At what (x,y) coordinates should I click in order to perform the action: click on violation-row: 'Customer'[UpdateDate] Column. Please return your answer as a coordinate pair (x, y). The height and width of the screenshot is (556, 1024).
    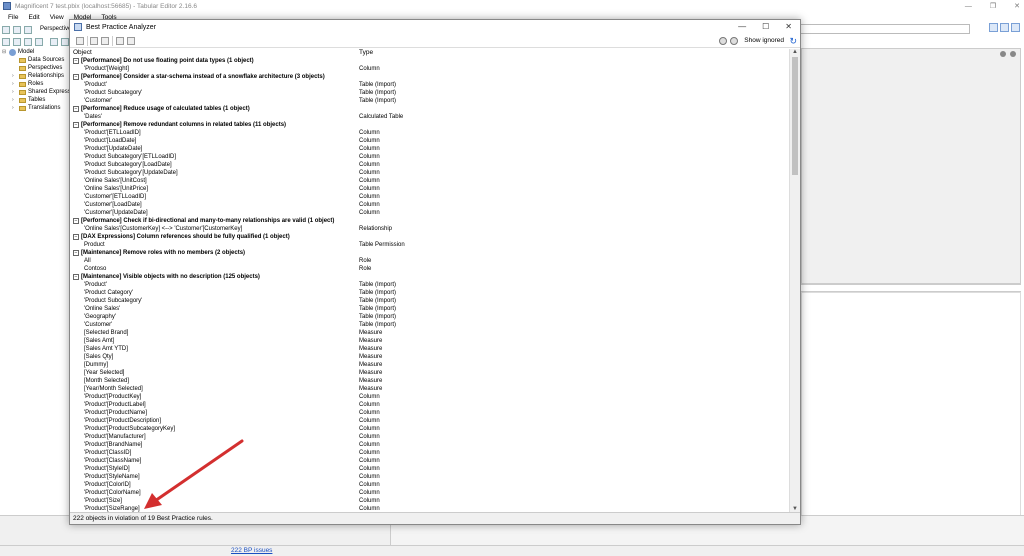
    Looking at the image, I should click on (429, 213).